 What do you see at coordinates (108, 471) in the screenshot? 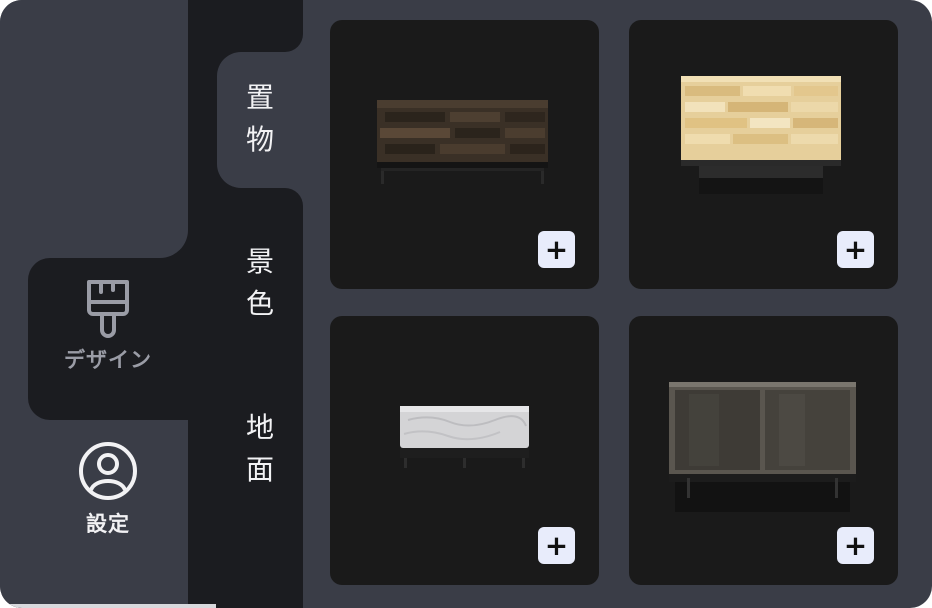
I see `user-circle-icon` at bounding box center [108, 471].